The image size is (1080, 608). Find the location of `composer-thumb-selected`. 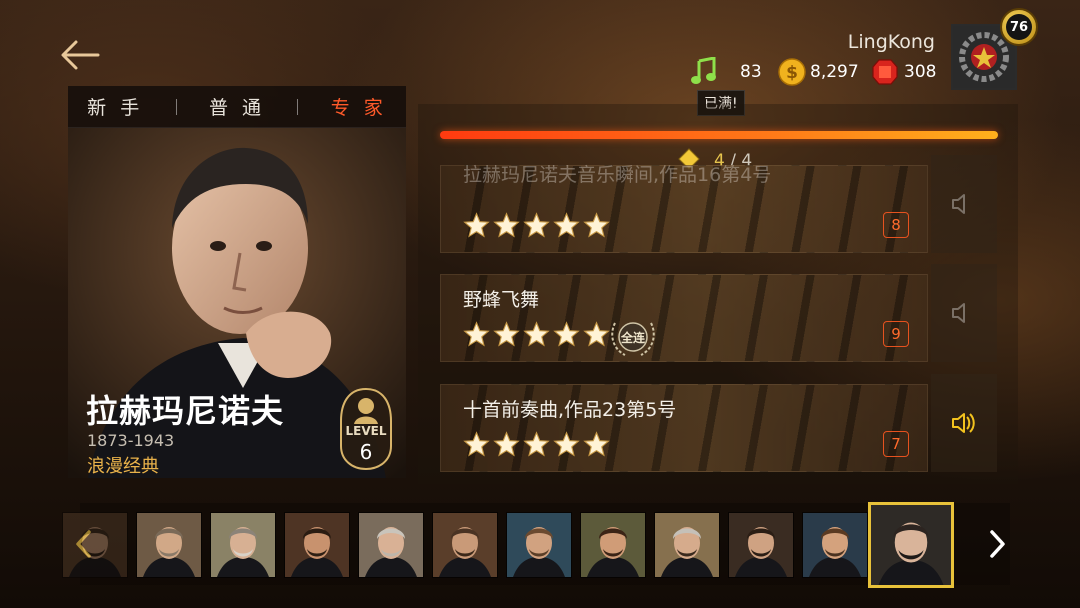

composer-thumb-selected is located at coordinates (911, 545).